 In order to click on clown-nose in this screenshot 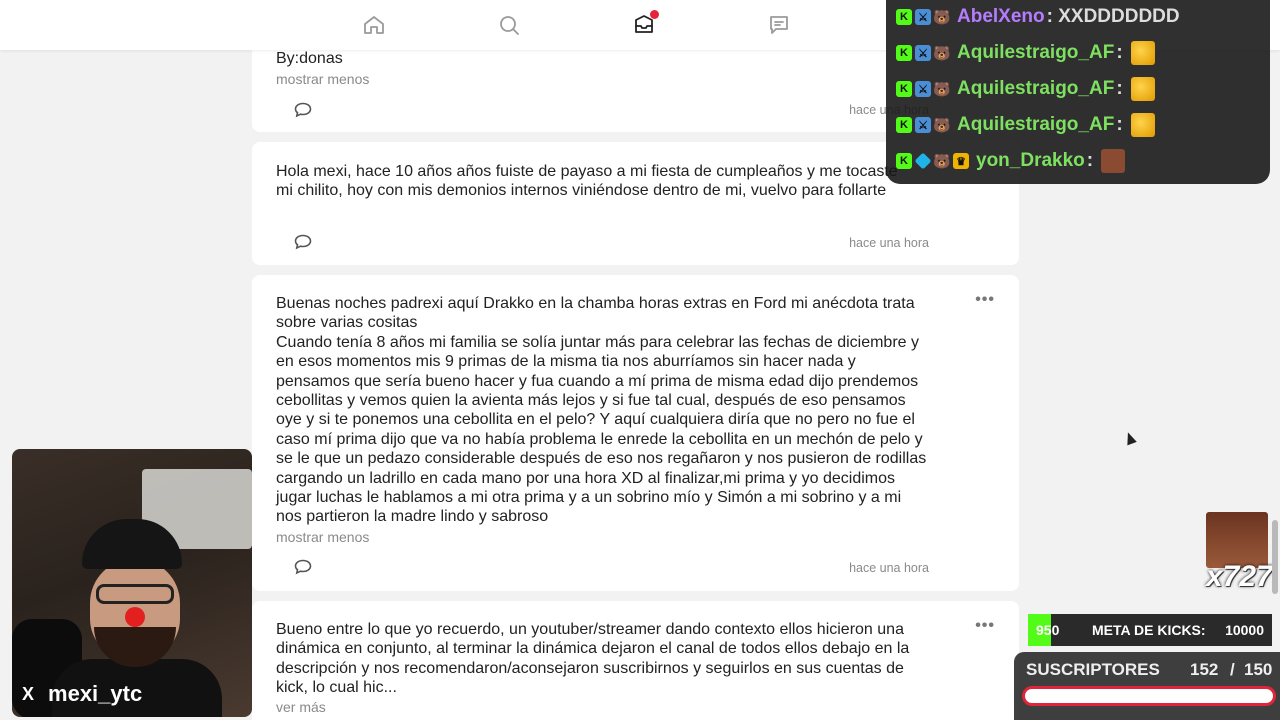, I will do `click(135, 617)`.